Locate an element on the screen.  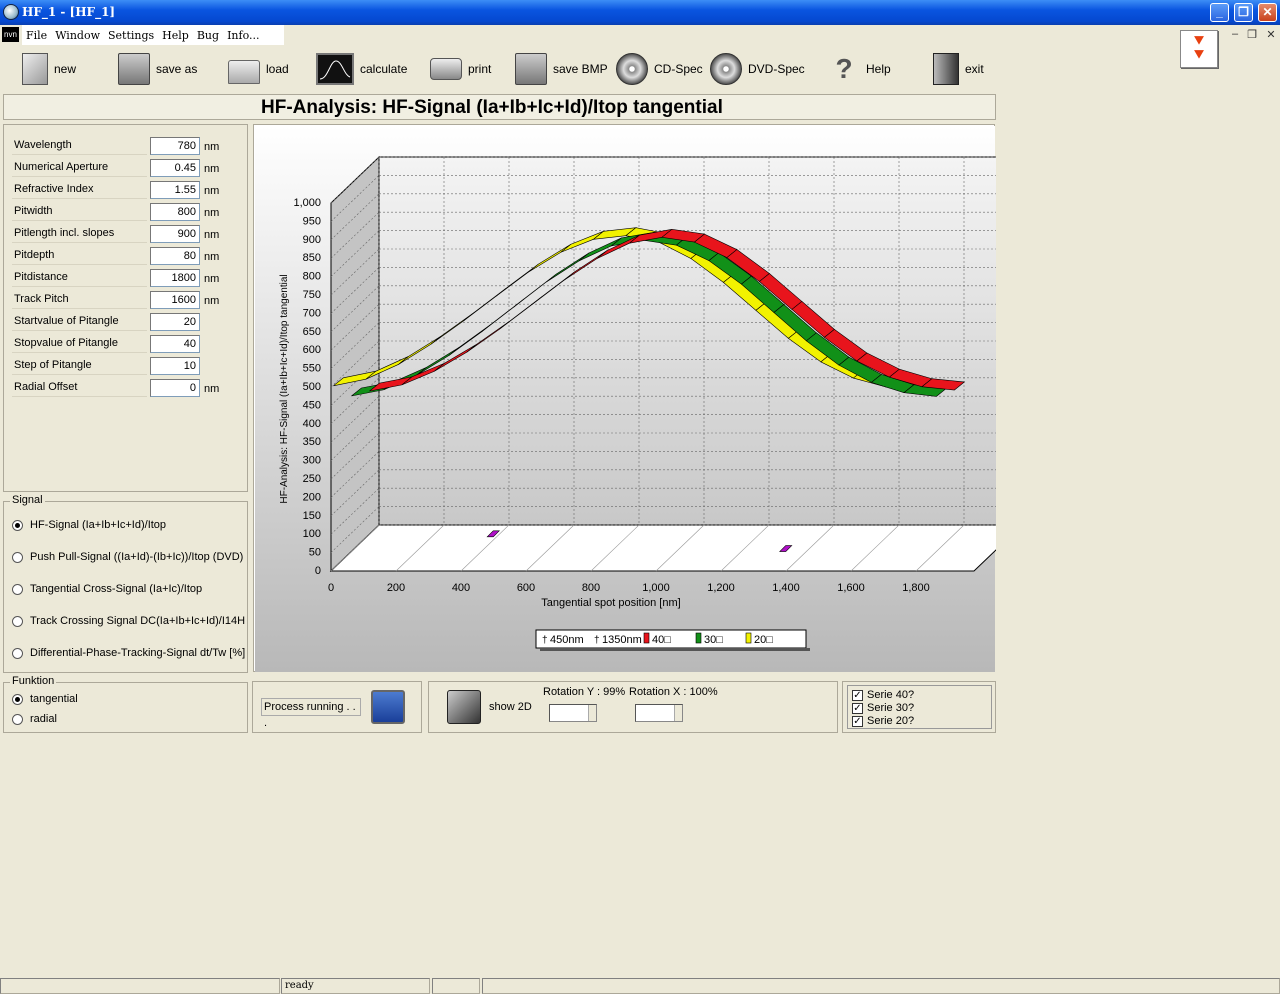
show-2d-icon is located at coordinates (464, 707).